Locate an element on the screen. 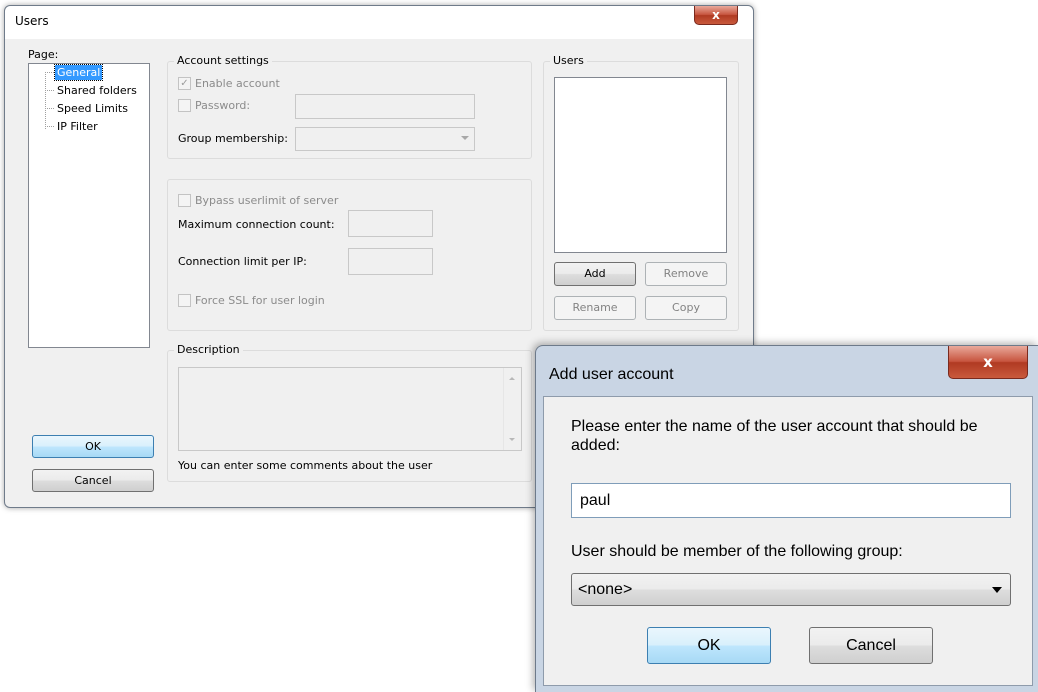 This screenshot has height=692, width=1038. remove-user-button: Remove is located at coordinates (686, 274).